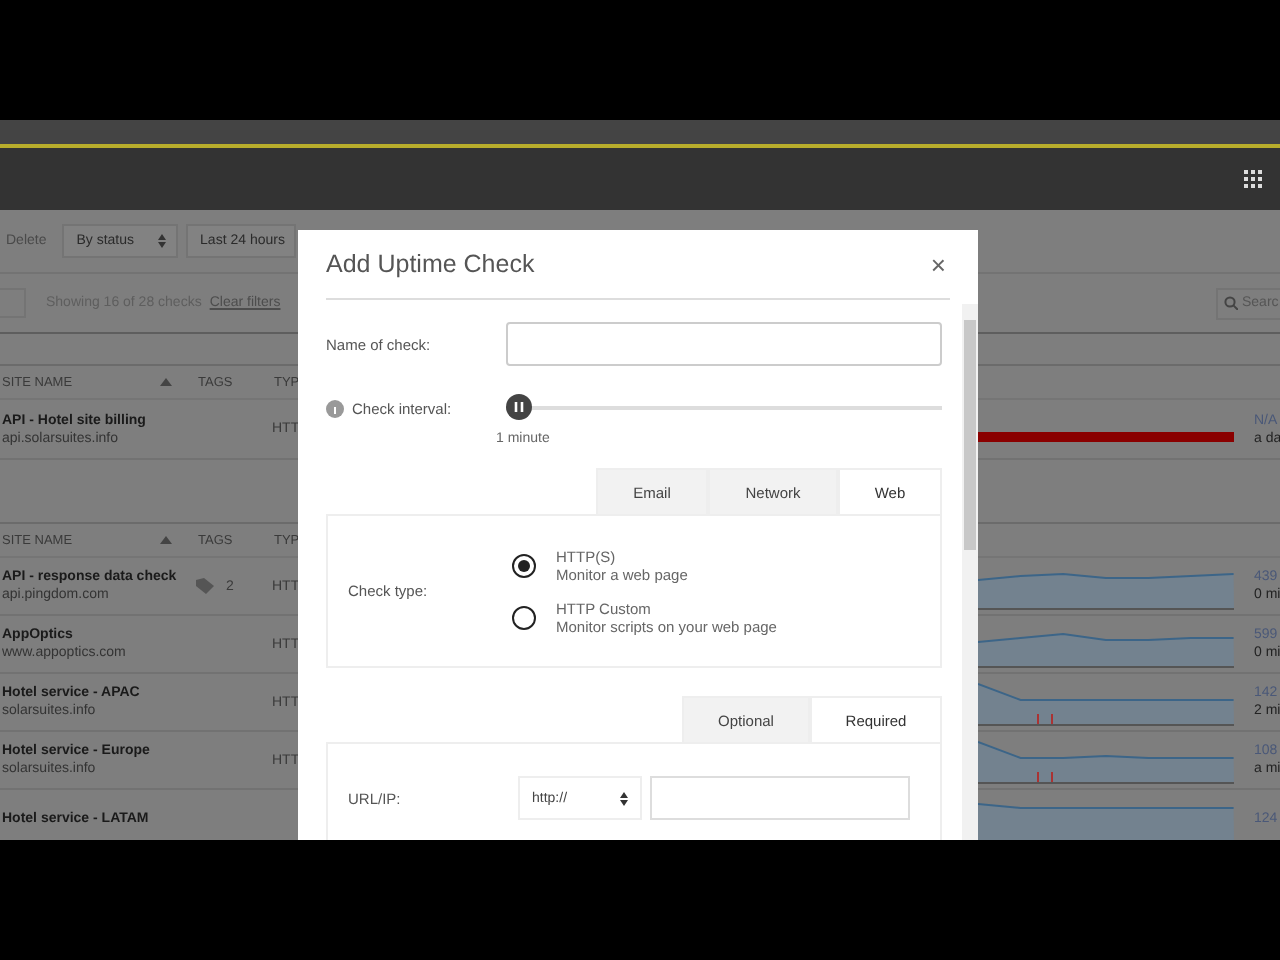 Image resolution: width=1280 pixels, height=960 pixels. Describe the element at coordinates (780, 798) in the screenshot. I see `url-input` at that location.